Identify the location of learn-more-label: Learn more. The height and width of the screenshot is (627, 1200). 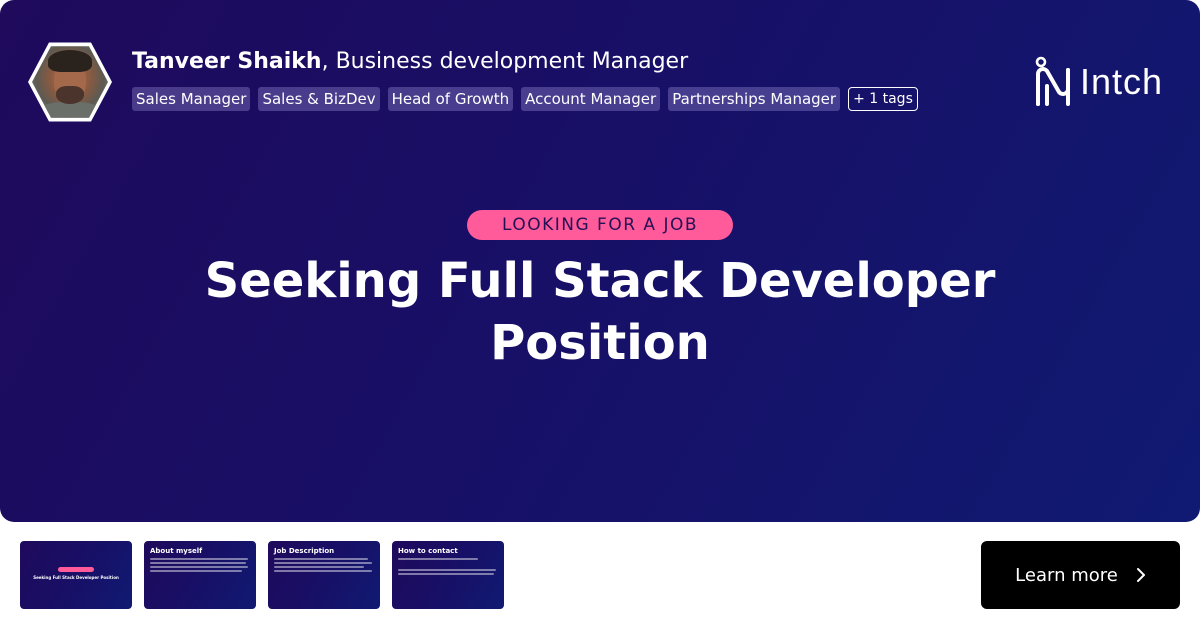
(1066, 575).